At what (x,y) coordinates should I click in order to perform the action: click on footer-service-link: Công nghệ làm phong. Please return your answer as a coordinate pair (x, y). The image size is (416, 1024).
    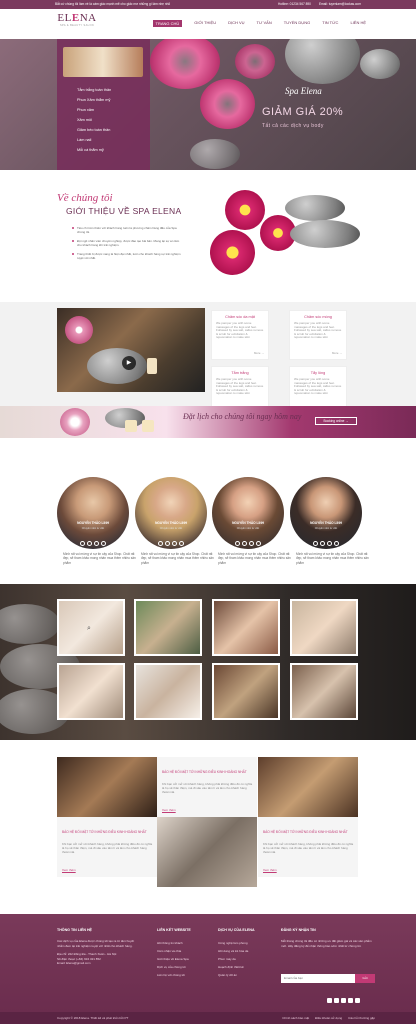
    Looking at the image, I should click on (245, 943).